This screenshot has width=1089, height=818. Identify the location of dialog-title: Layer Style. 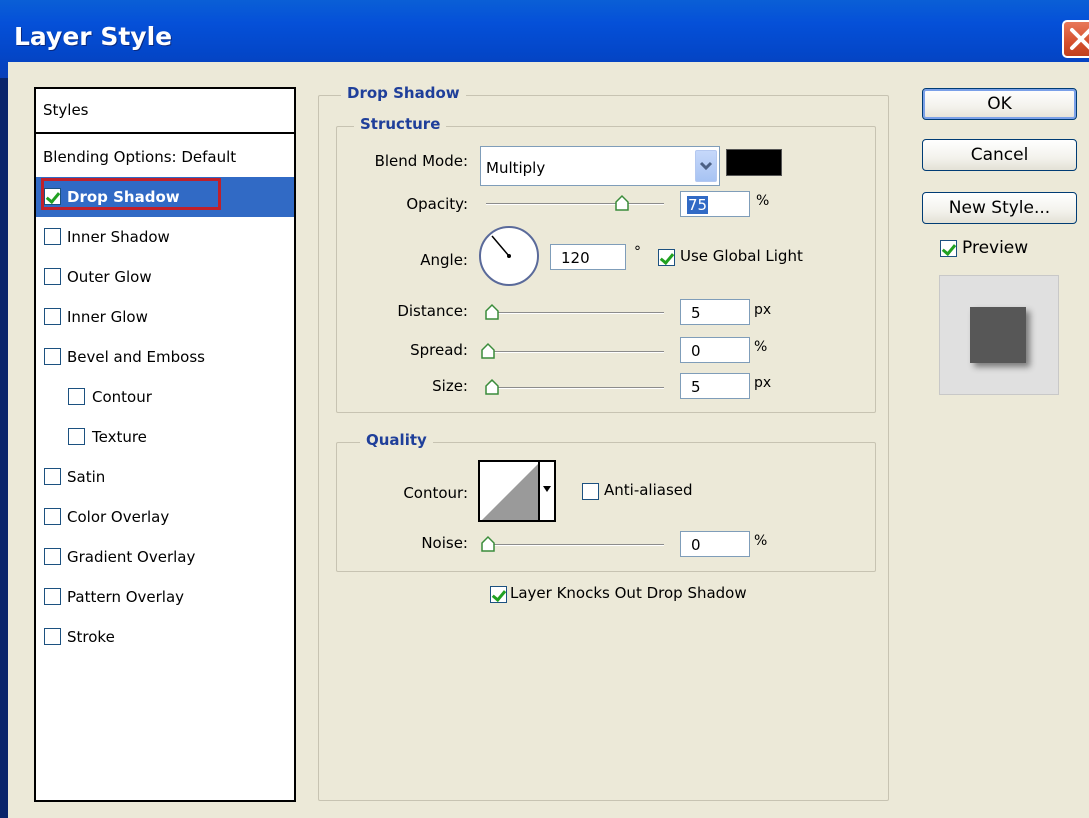
(93, 36).